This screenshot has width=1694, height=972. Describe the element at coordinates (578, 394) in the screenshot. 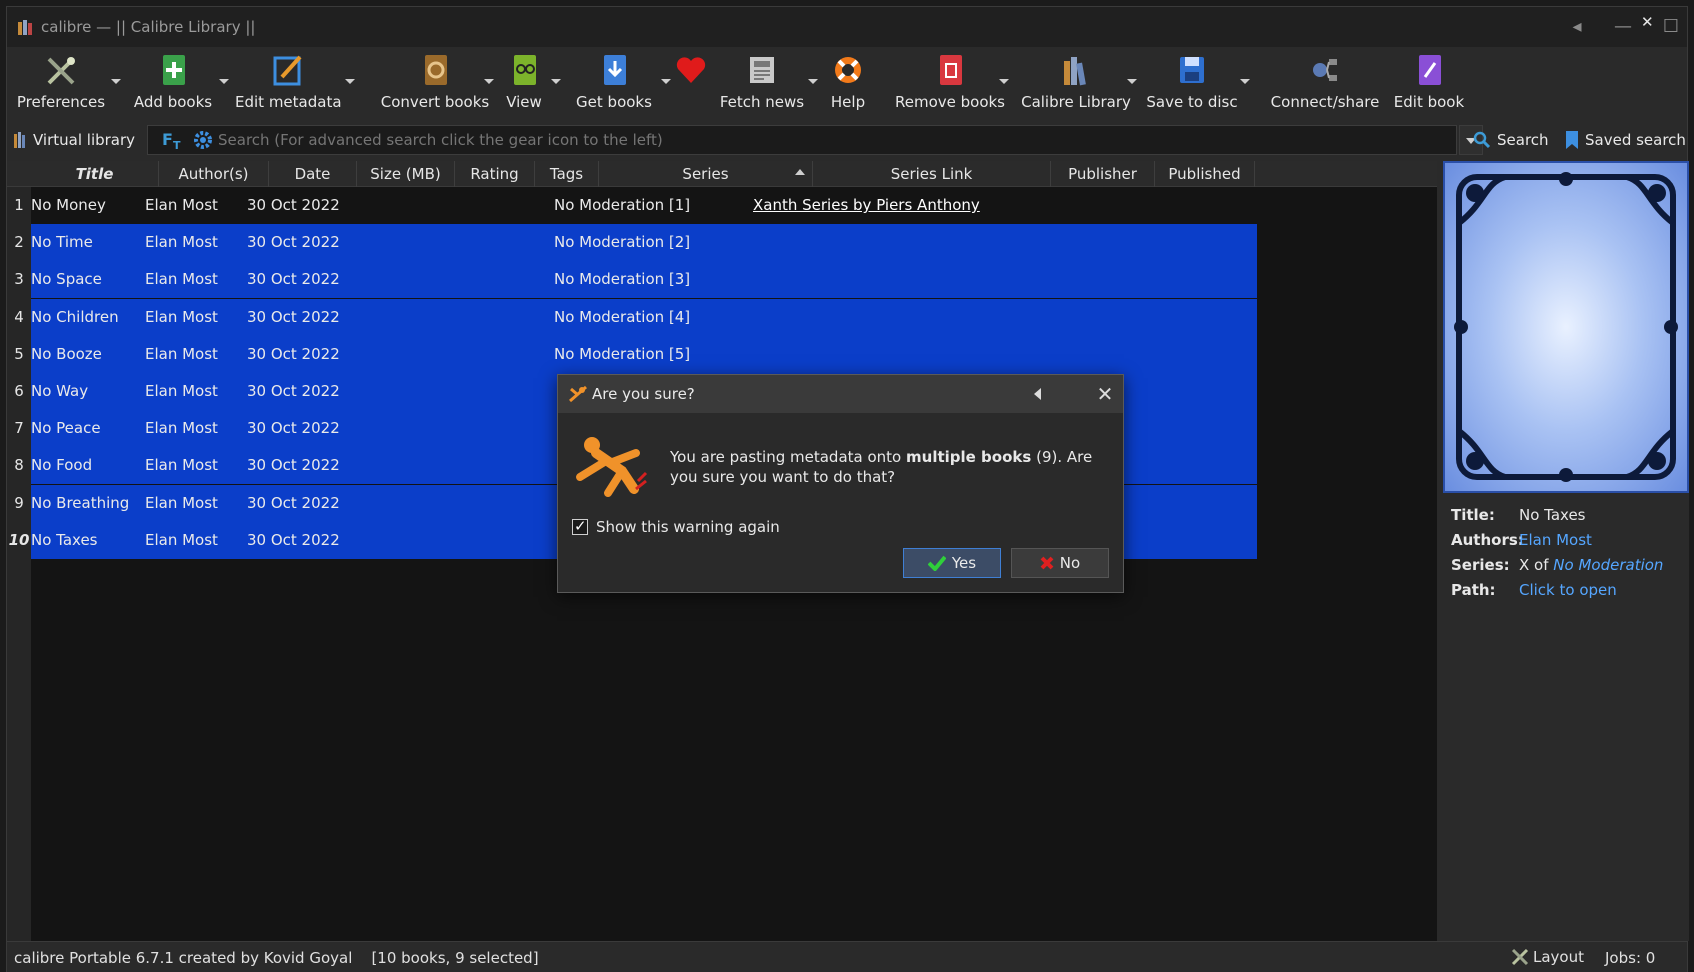

I see `dialog-warning-icon` at that location.